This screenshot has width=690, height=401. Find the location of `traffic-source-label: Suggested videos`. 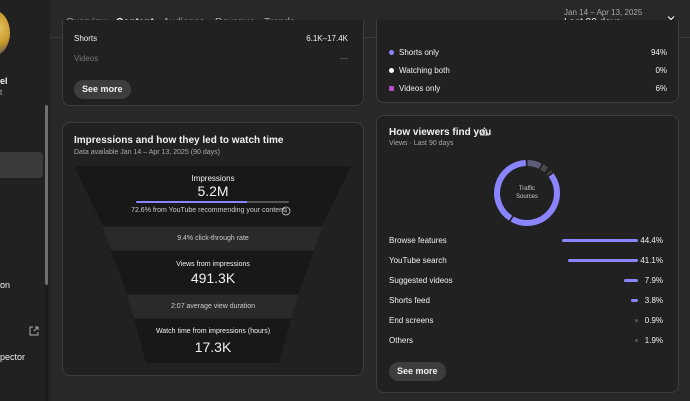

traffic-source-label: Suggested videos is located at coordinates (421, 280).